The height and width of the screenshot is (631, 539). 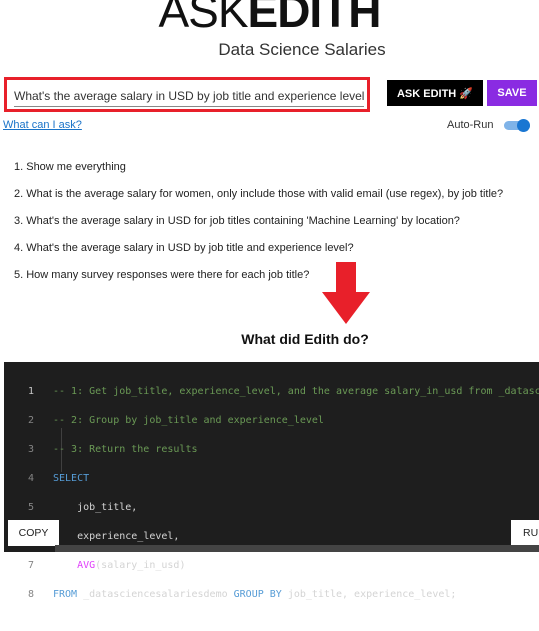 I want to click on app-logo: ASKEDITH, so click(x=269, y=18).